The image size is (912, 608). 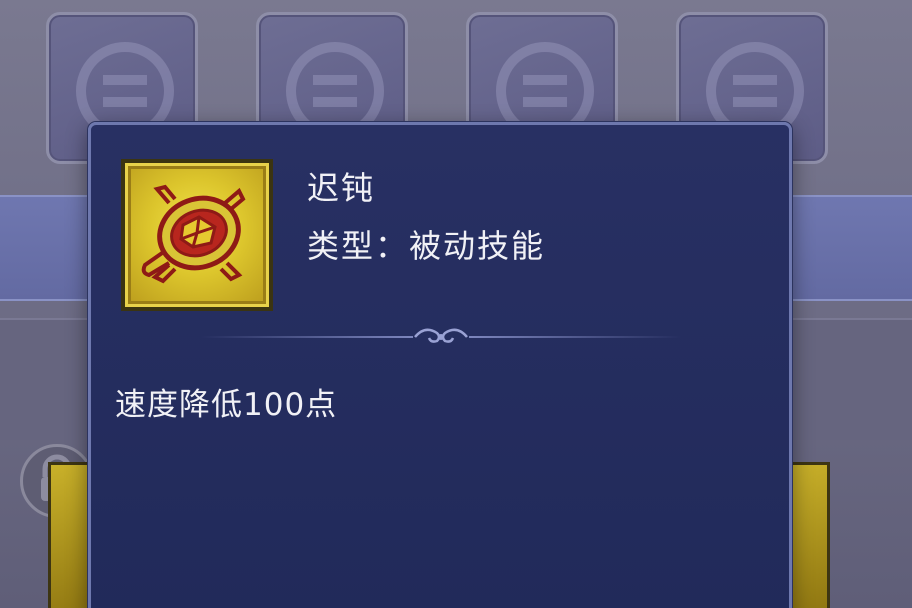 What do you see at coordinates (426, 246) in the screenshot?
I see `skill-type: 类型：被动技能` at bounding box center [426, 246].